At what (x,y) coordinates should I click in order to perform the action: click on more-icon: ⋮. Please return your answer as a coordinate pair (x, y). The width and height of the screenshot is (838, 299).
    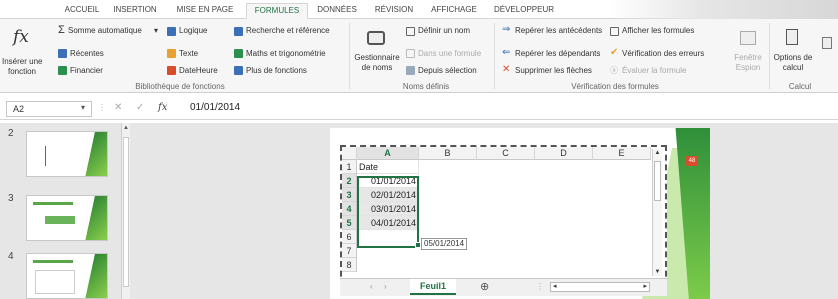
    Looking at the image, I should click on (540, 286).